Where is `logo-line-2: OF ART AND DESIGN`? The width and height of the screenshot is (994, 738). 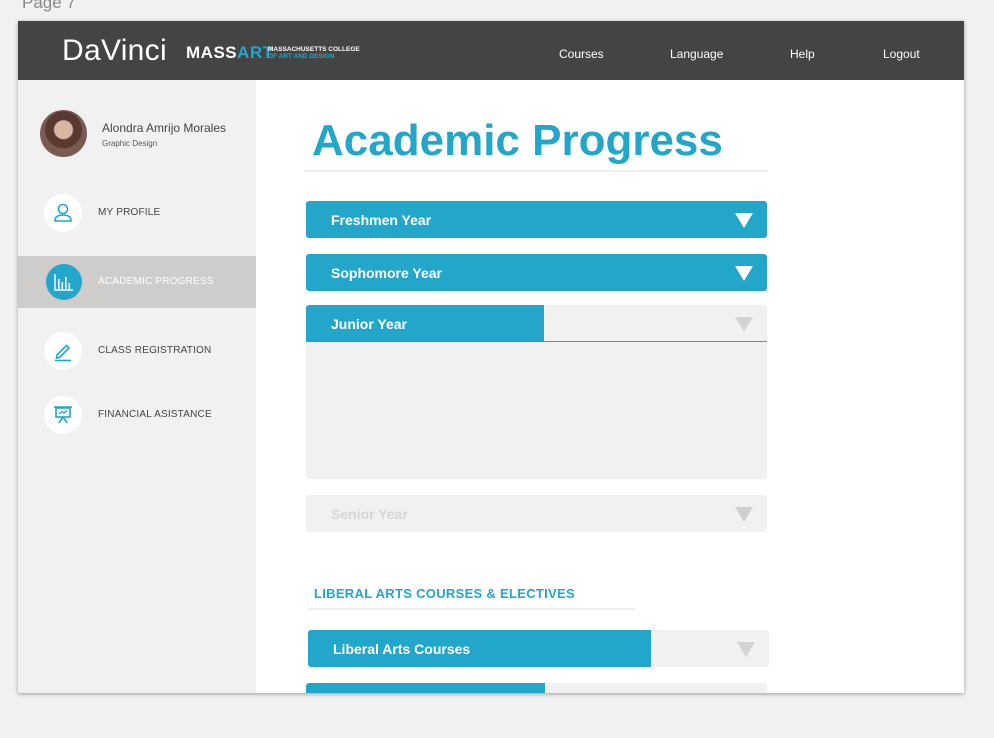 logo-line-2: OF ART AND DESIGN is located at coordinates (301, 56).